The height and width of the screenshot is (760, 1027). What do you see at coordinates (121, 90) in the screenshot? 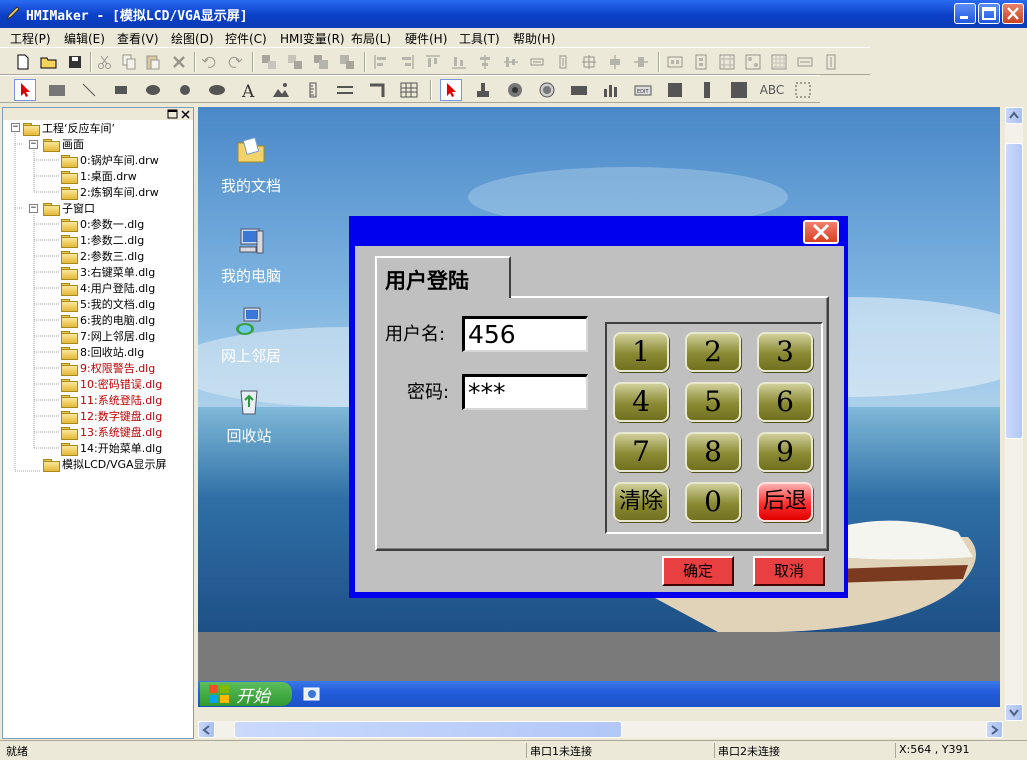
I see `rect-tool-button` at bounding box center [121, 90].